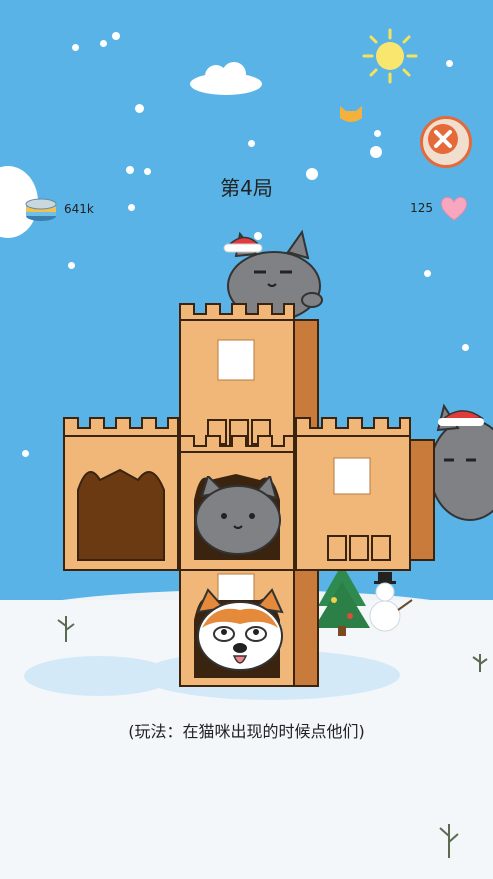 Image resolution: width=493 pixels, height=879 pixels. Describe the element at coordinates (59, 209) in the screenshot. I see `coin-counter: 641k` at that location.